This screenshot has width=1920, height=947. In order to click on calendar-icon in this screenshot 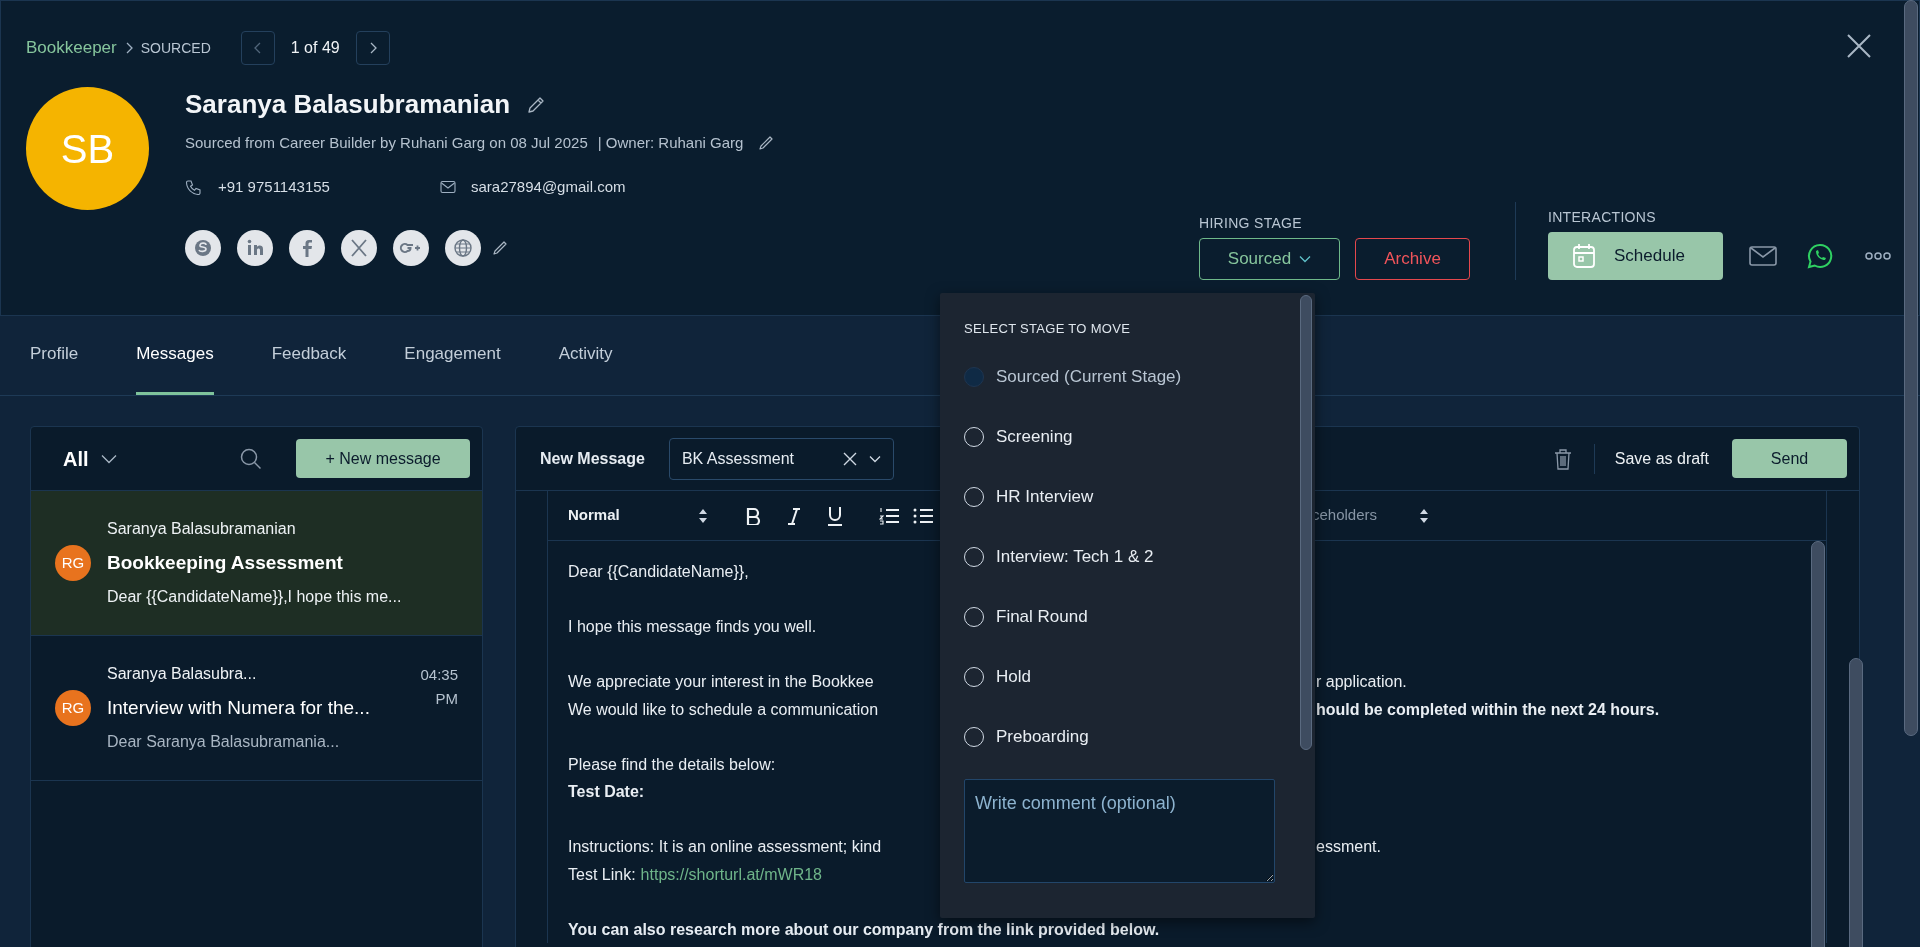, I will do `click(1584, 256)`.